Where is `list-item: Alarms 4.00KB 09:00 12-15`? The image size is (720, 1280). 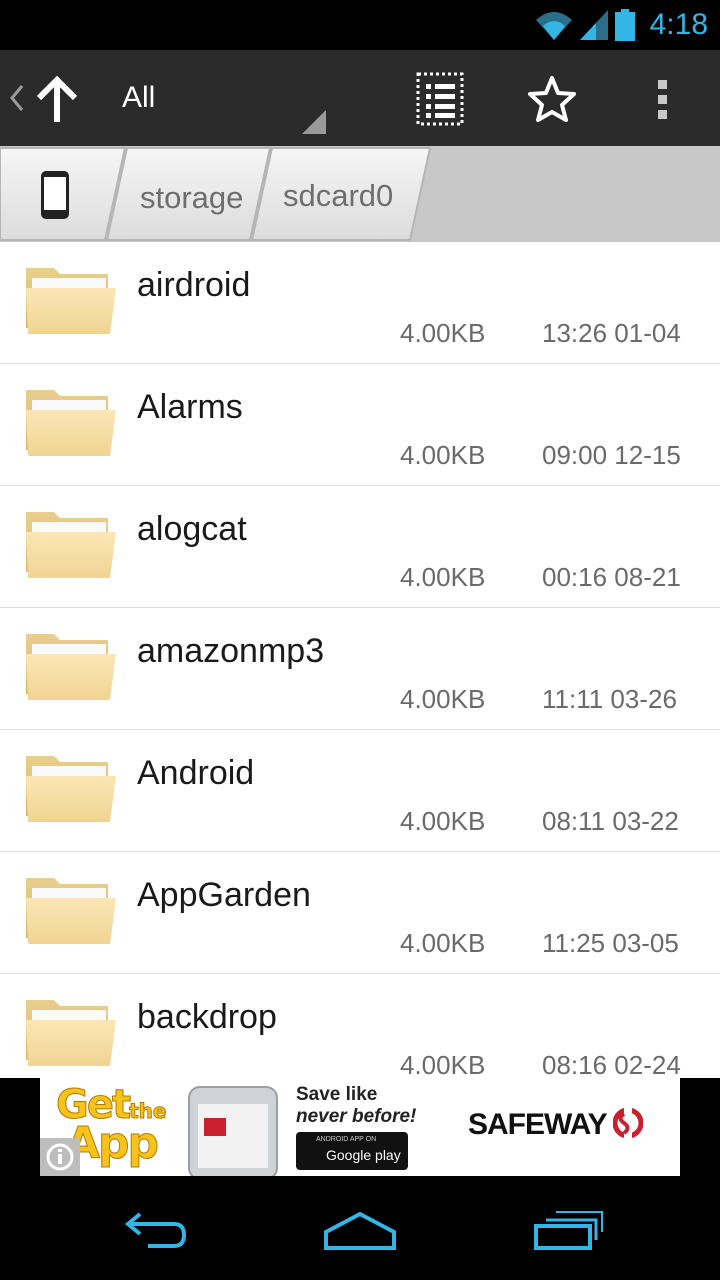 list-item: Alarms 4.00KB 09:00 12-15 is located at coordinates (360, 425).